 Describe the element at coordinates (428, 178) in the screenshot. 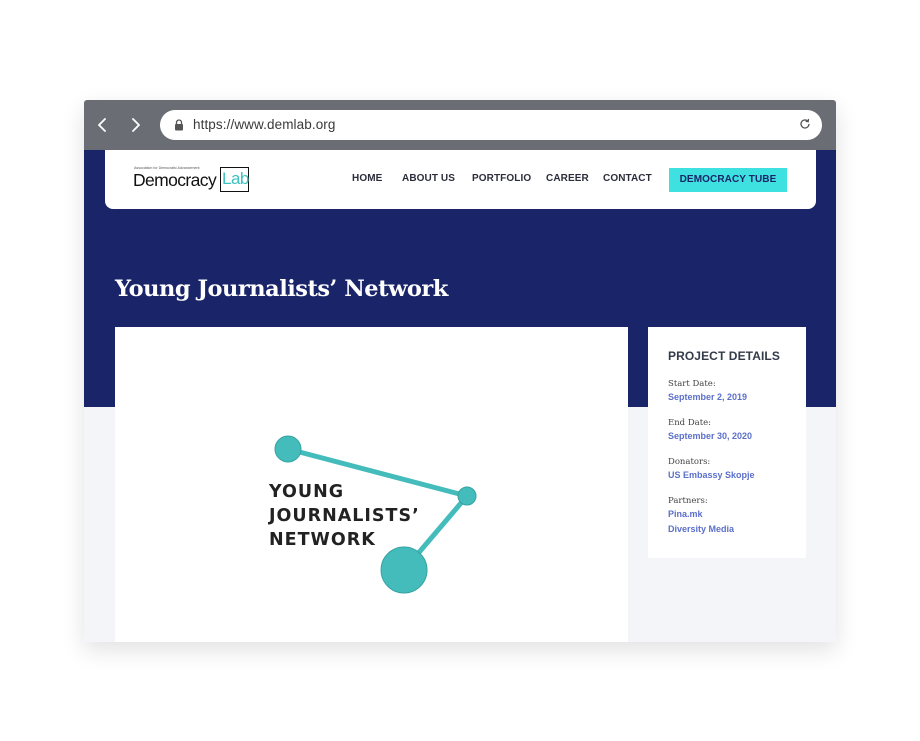

I see `nav-about-us: ABOUT US` at that location.